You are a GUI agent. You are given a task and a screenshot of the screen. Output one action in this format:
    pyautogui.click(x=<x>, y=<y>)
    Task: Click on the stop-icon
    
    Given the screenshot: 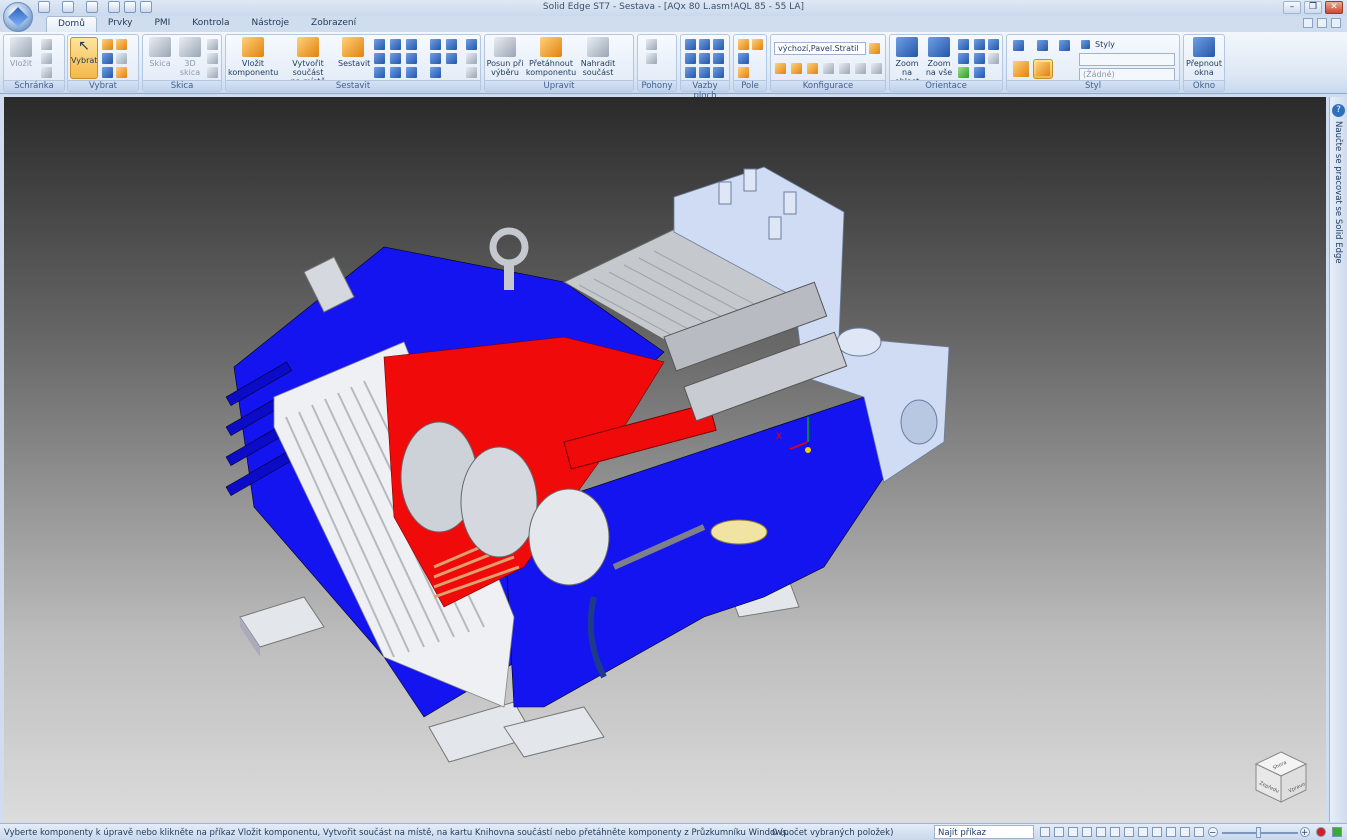 What is the action you would take?
    pyautogui.click(x=1321, y=832)
    